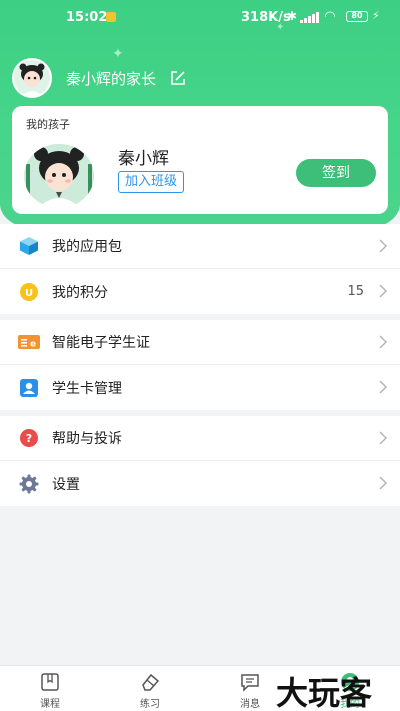 Image resolution: width=400 pixels, height=711 pixels. I want to click on card-user-icon, so click(29, 388).